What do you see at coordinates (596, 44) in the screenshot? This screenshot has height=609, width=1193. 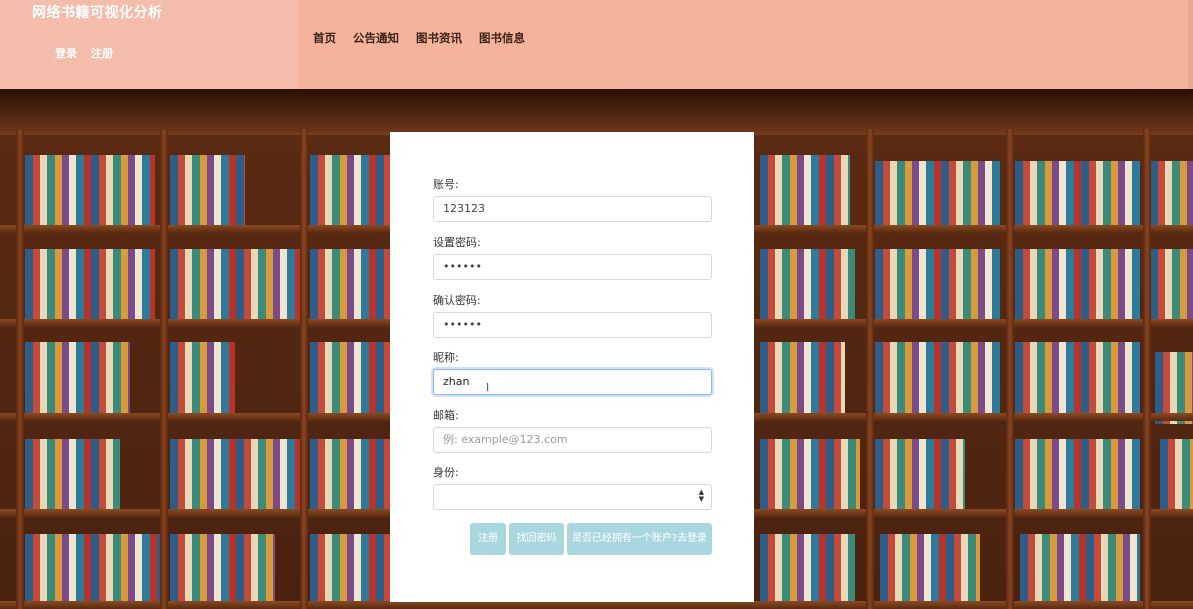 I see `top-header: 网络书籍可视化分析 登录 注册 首页 公告通知 图书资讯 图书信息` at bounding box center [596, 44].